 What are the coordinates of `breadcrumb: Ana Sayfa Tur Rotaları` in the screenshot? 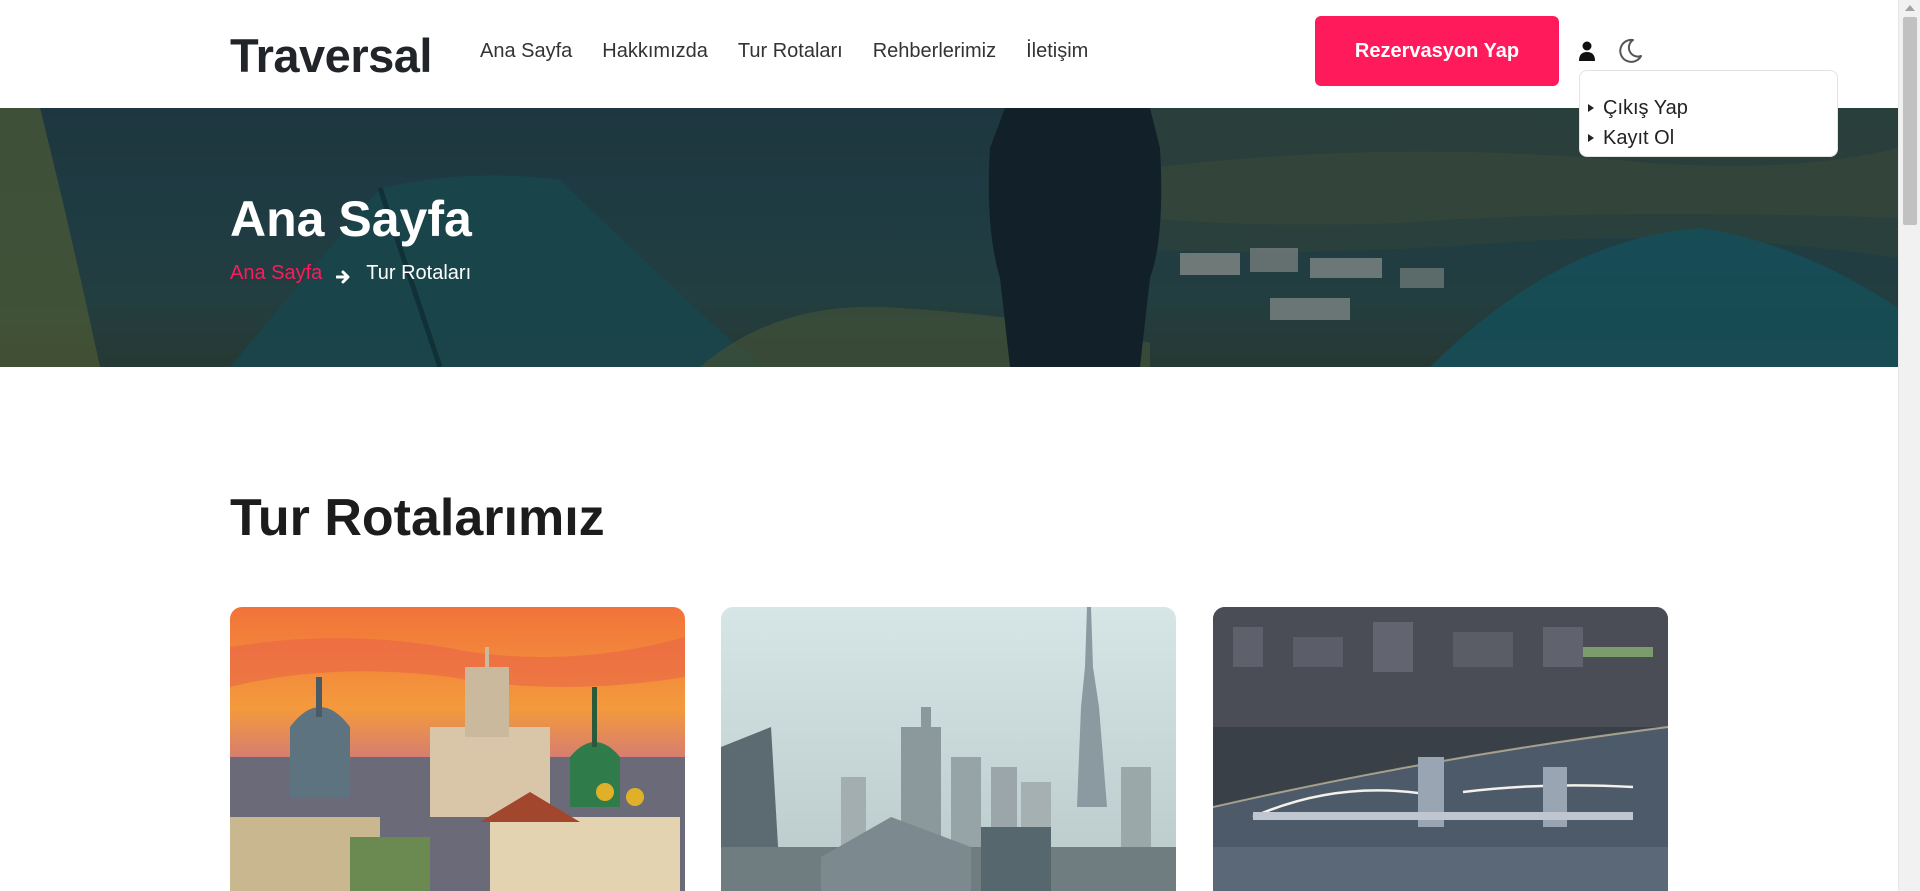 It's located at (350, 273).